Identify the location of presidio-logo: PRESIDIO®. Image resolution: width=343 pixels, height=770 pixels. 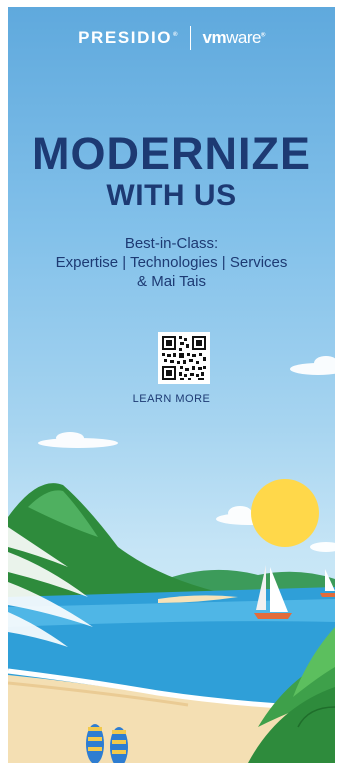
(127, 38).